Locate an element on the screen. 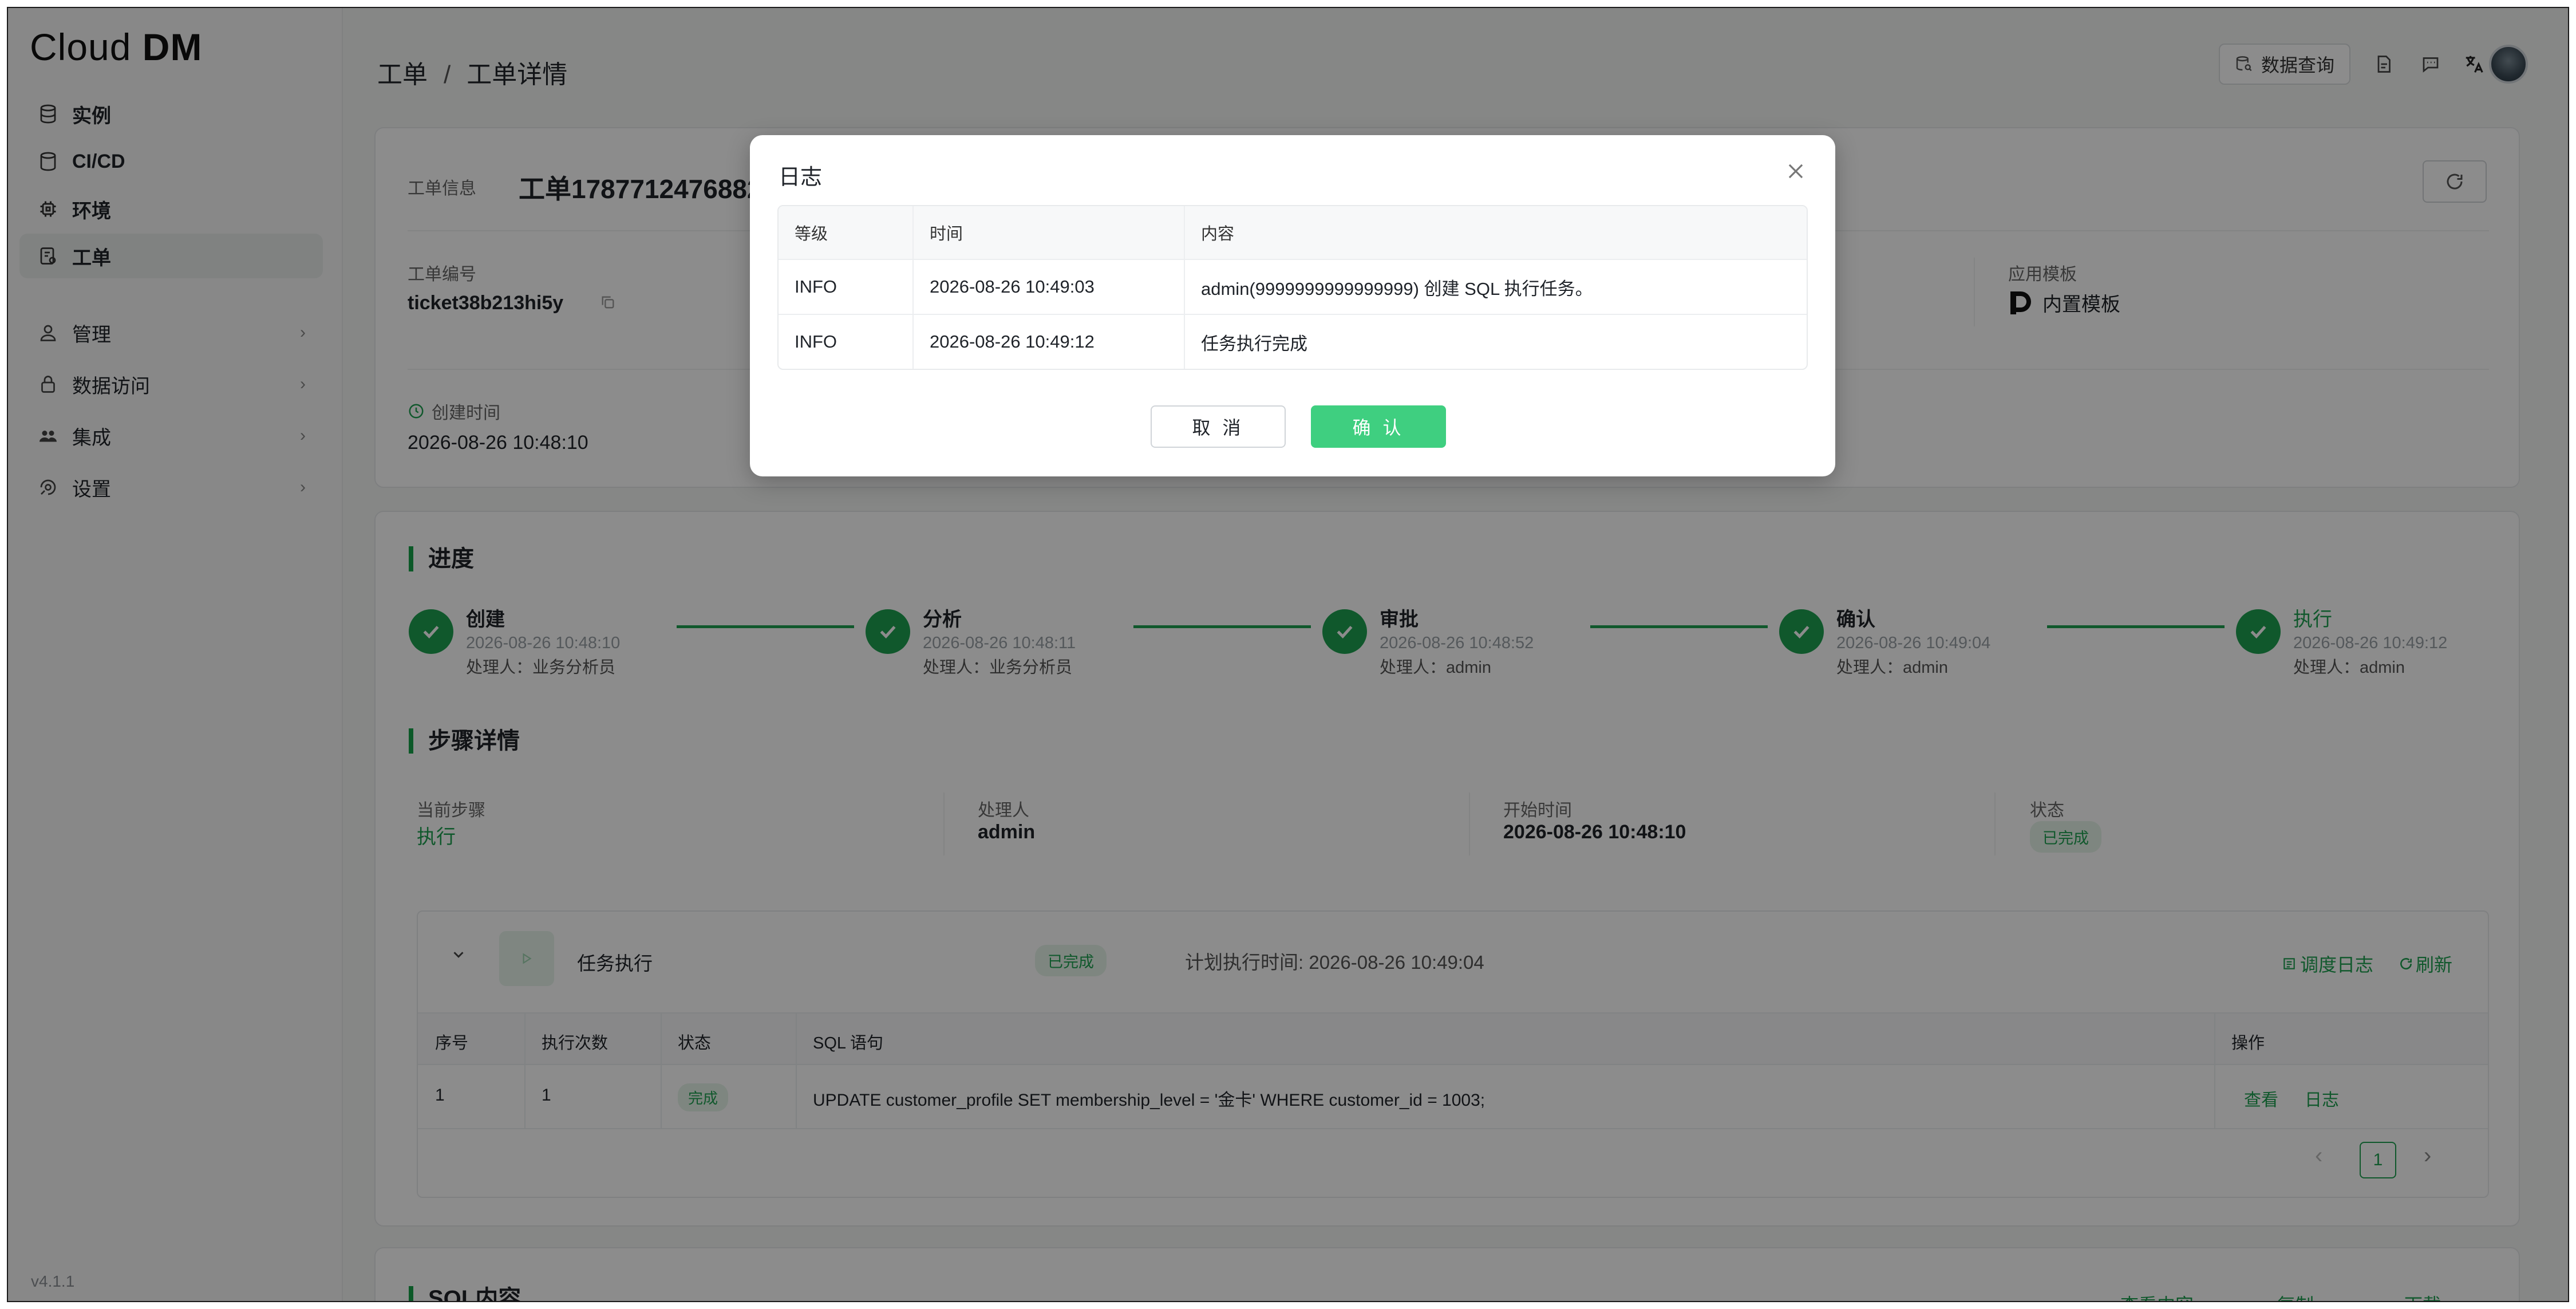  col-time: 时间 is located at coordinates (1049, 233).